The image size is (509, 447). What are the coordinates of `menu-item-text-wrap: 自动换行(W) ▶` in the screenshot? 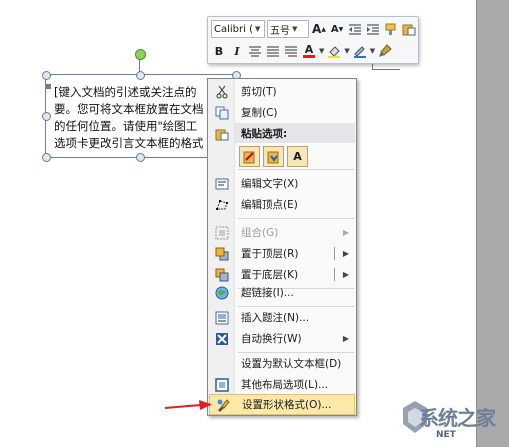 It's located at (282, 338).